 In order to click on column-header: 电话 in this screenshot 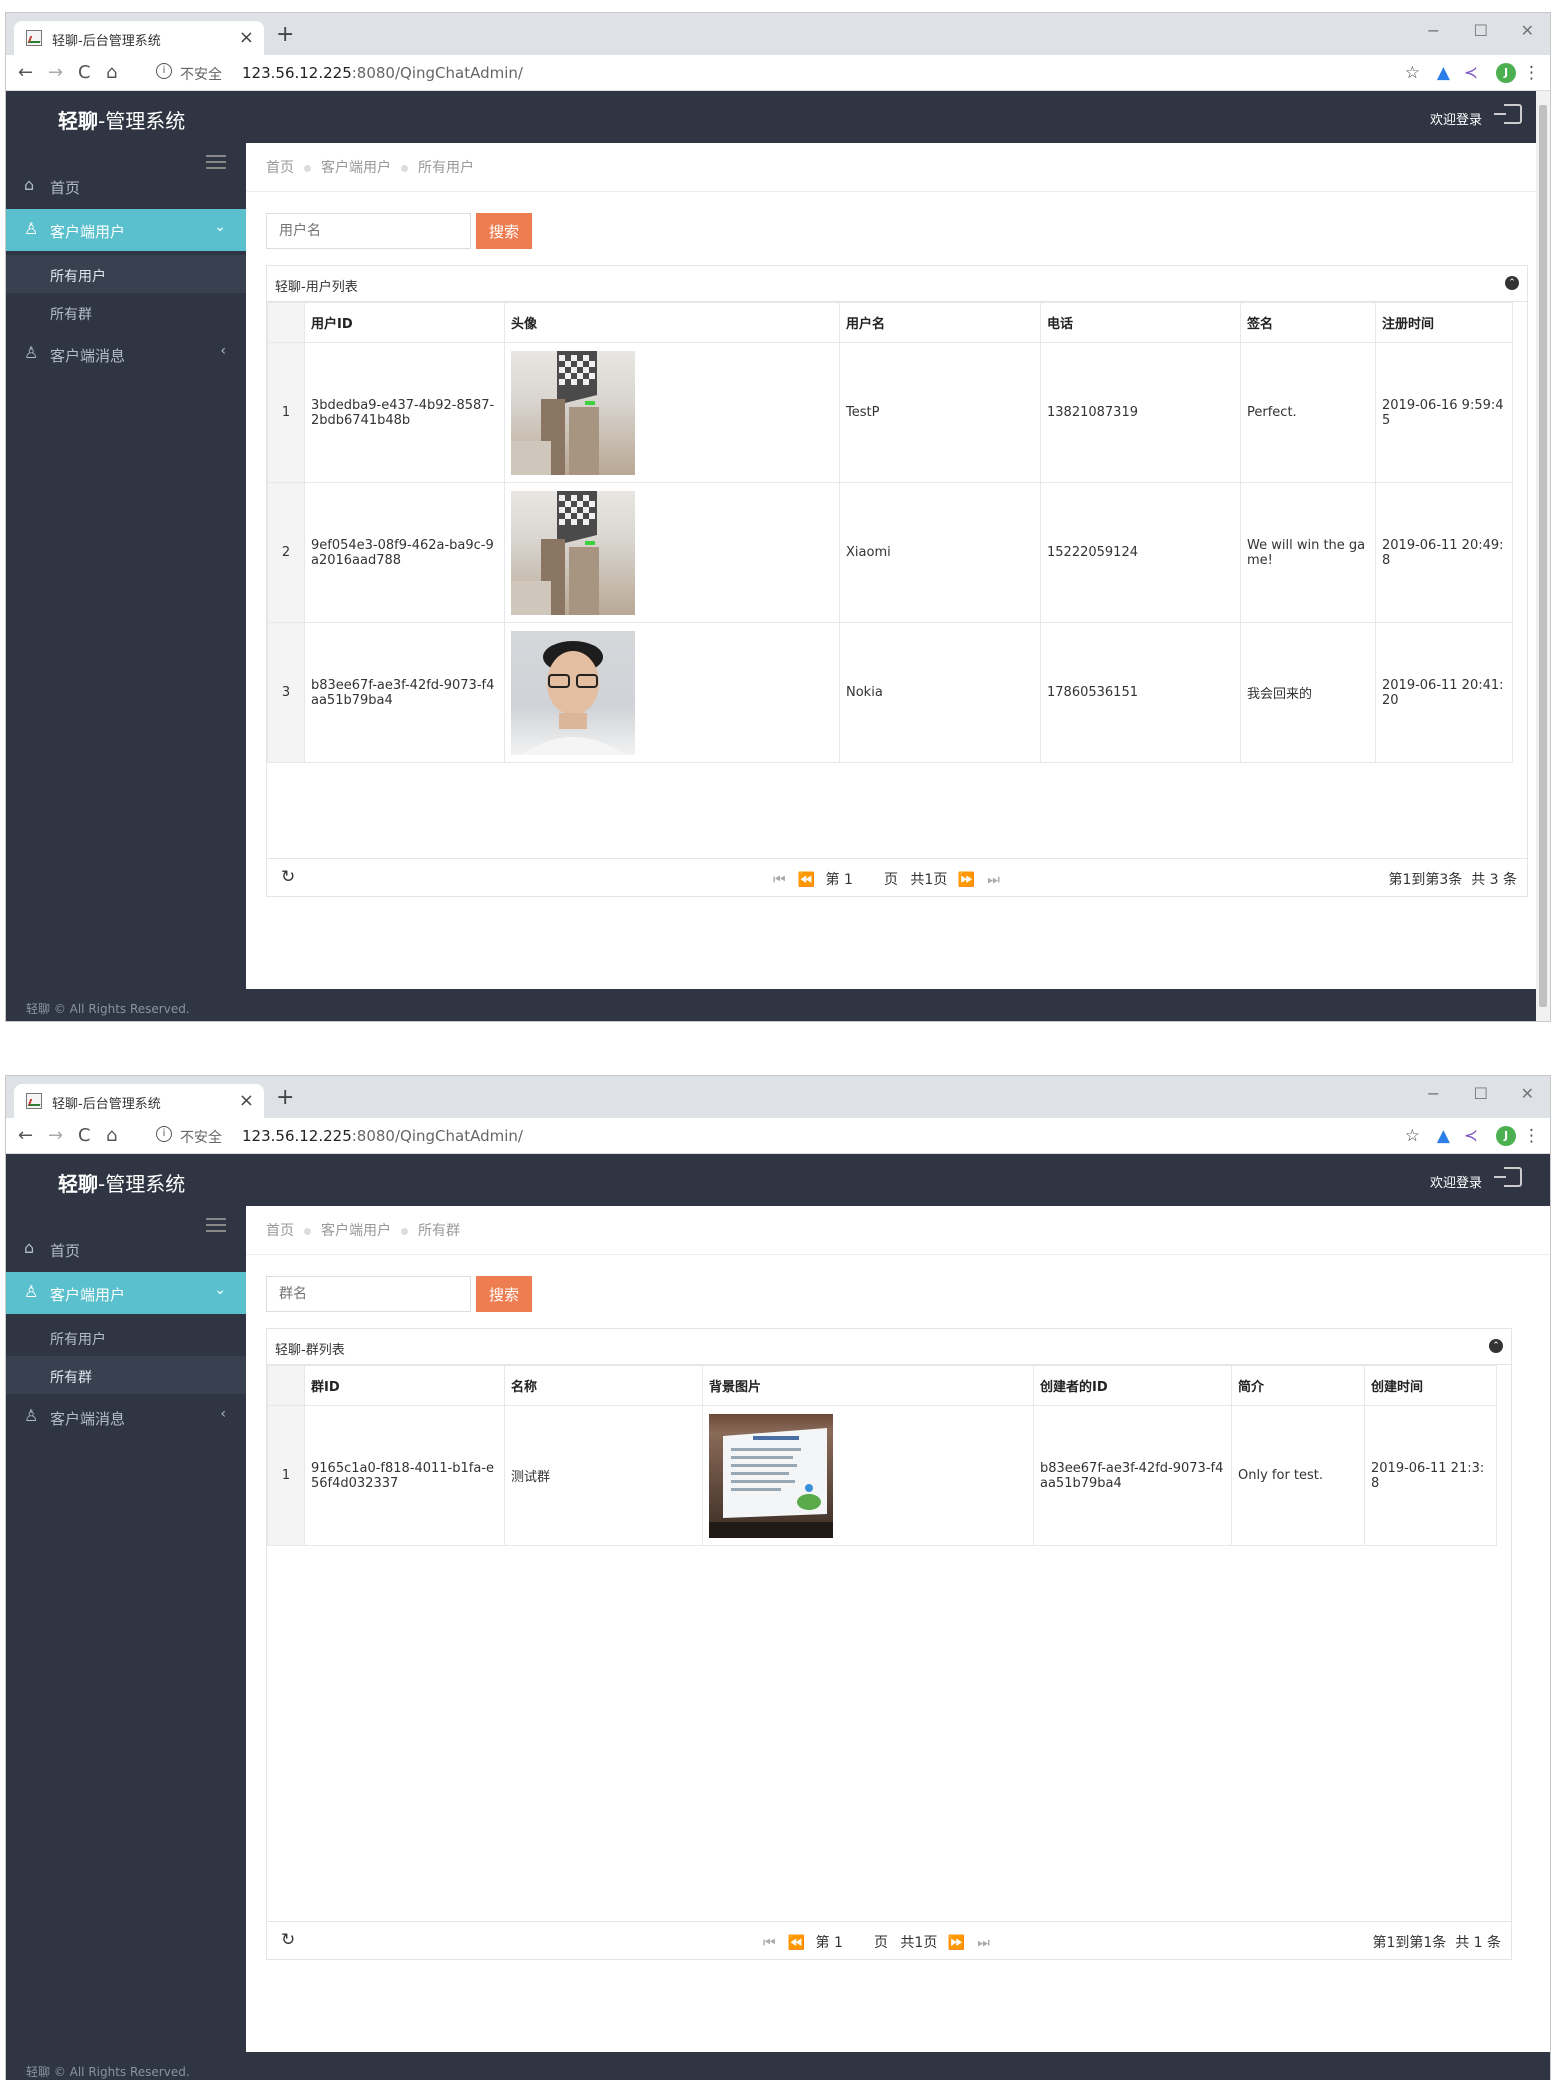, I will do `click(1140, 322)`.